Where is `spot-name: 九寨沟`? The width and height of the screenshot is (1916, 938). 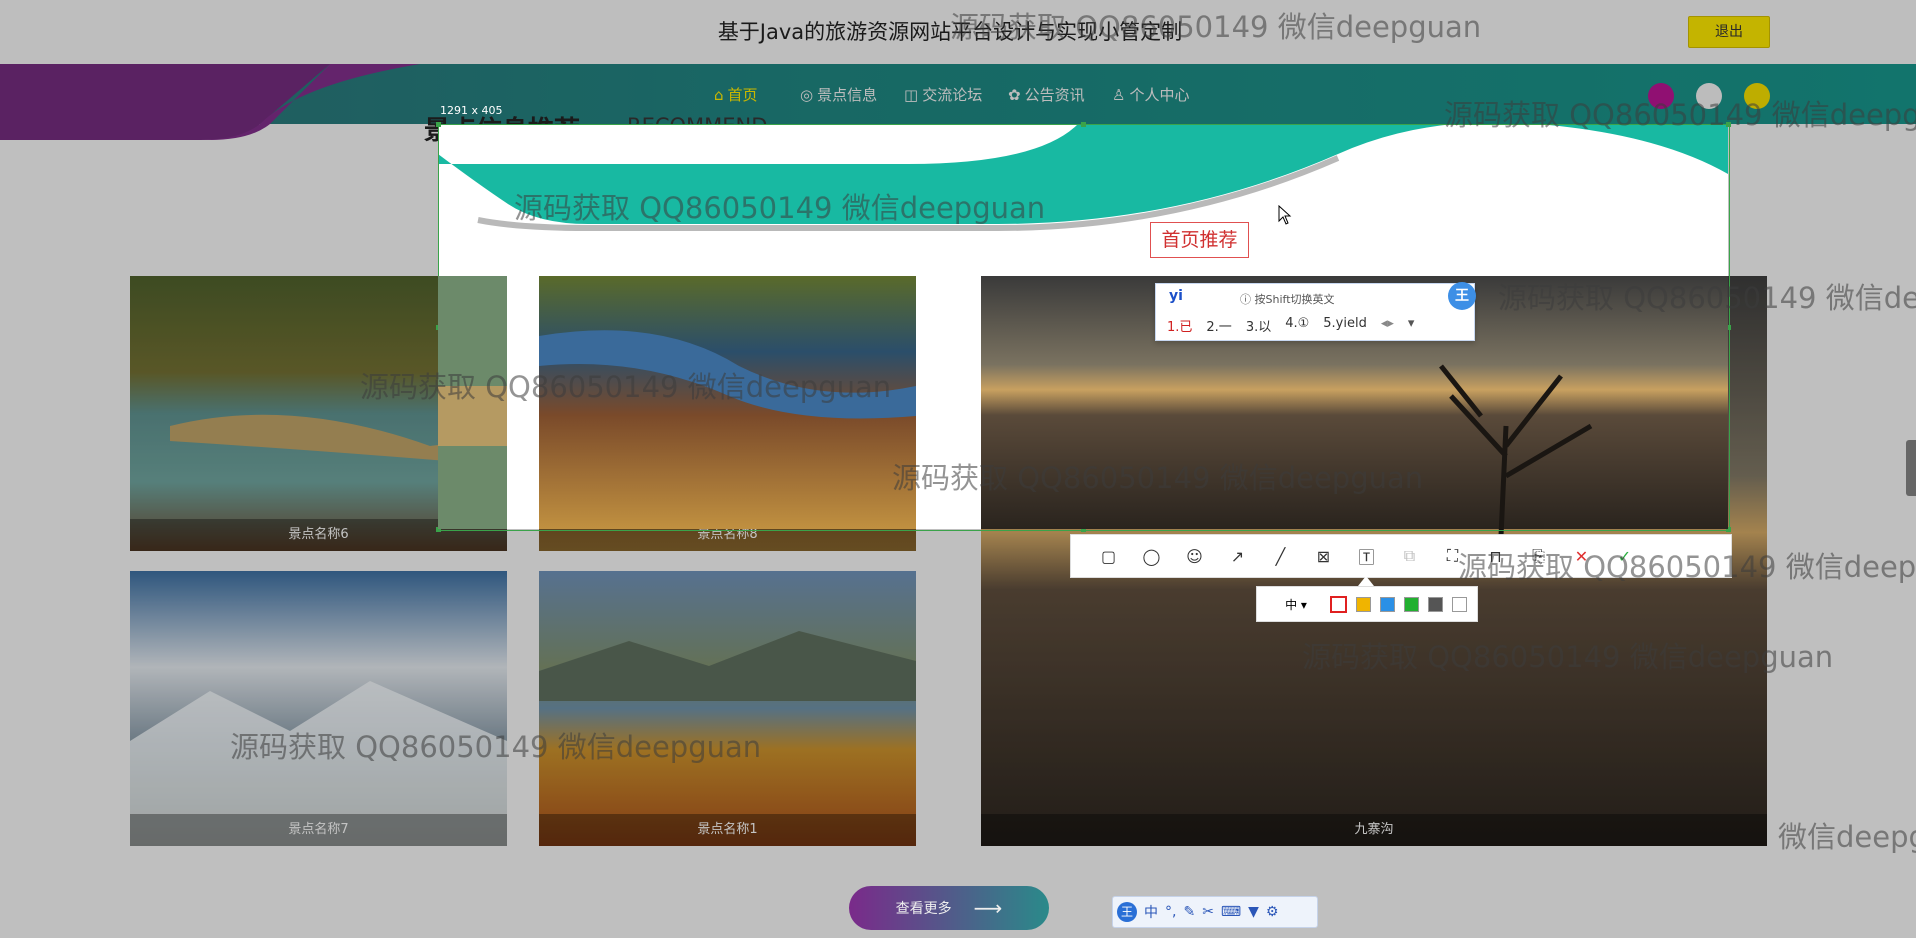
spot-name: 九寨沟 is located at coordinates (1374, 830).